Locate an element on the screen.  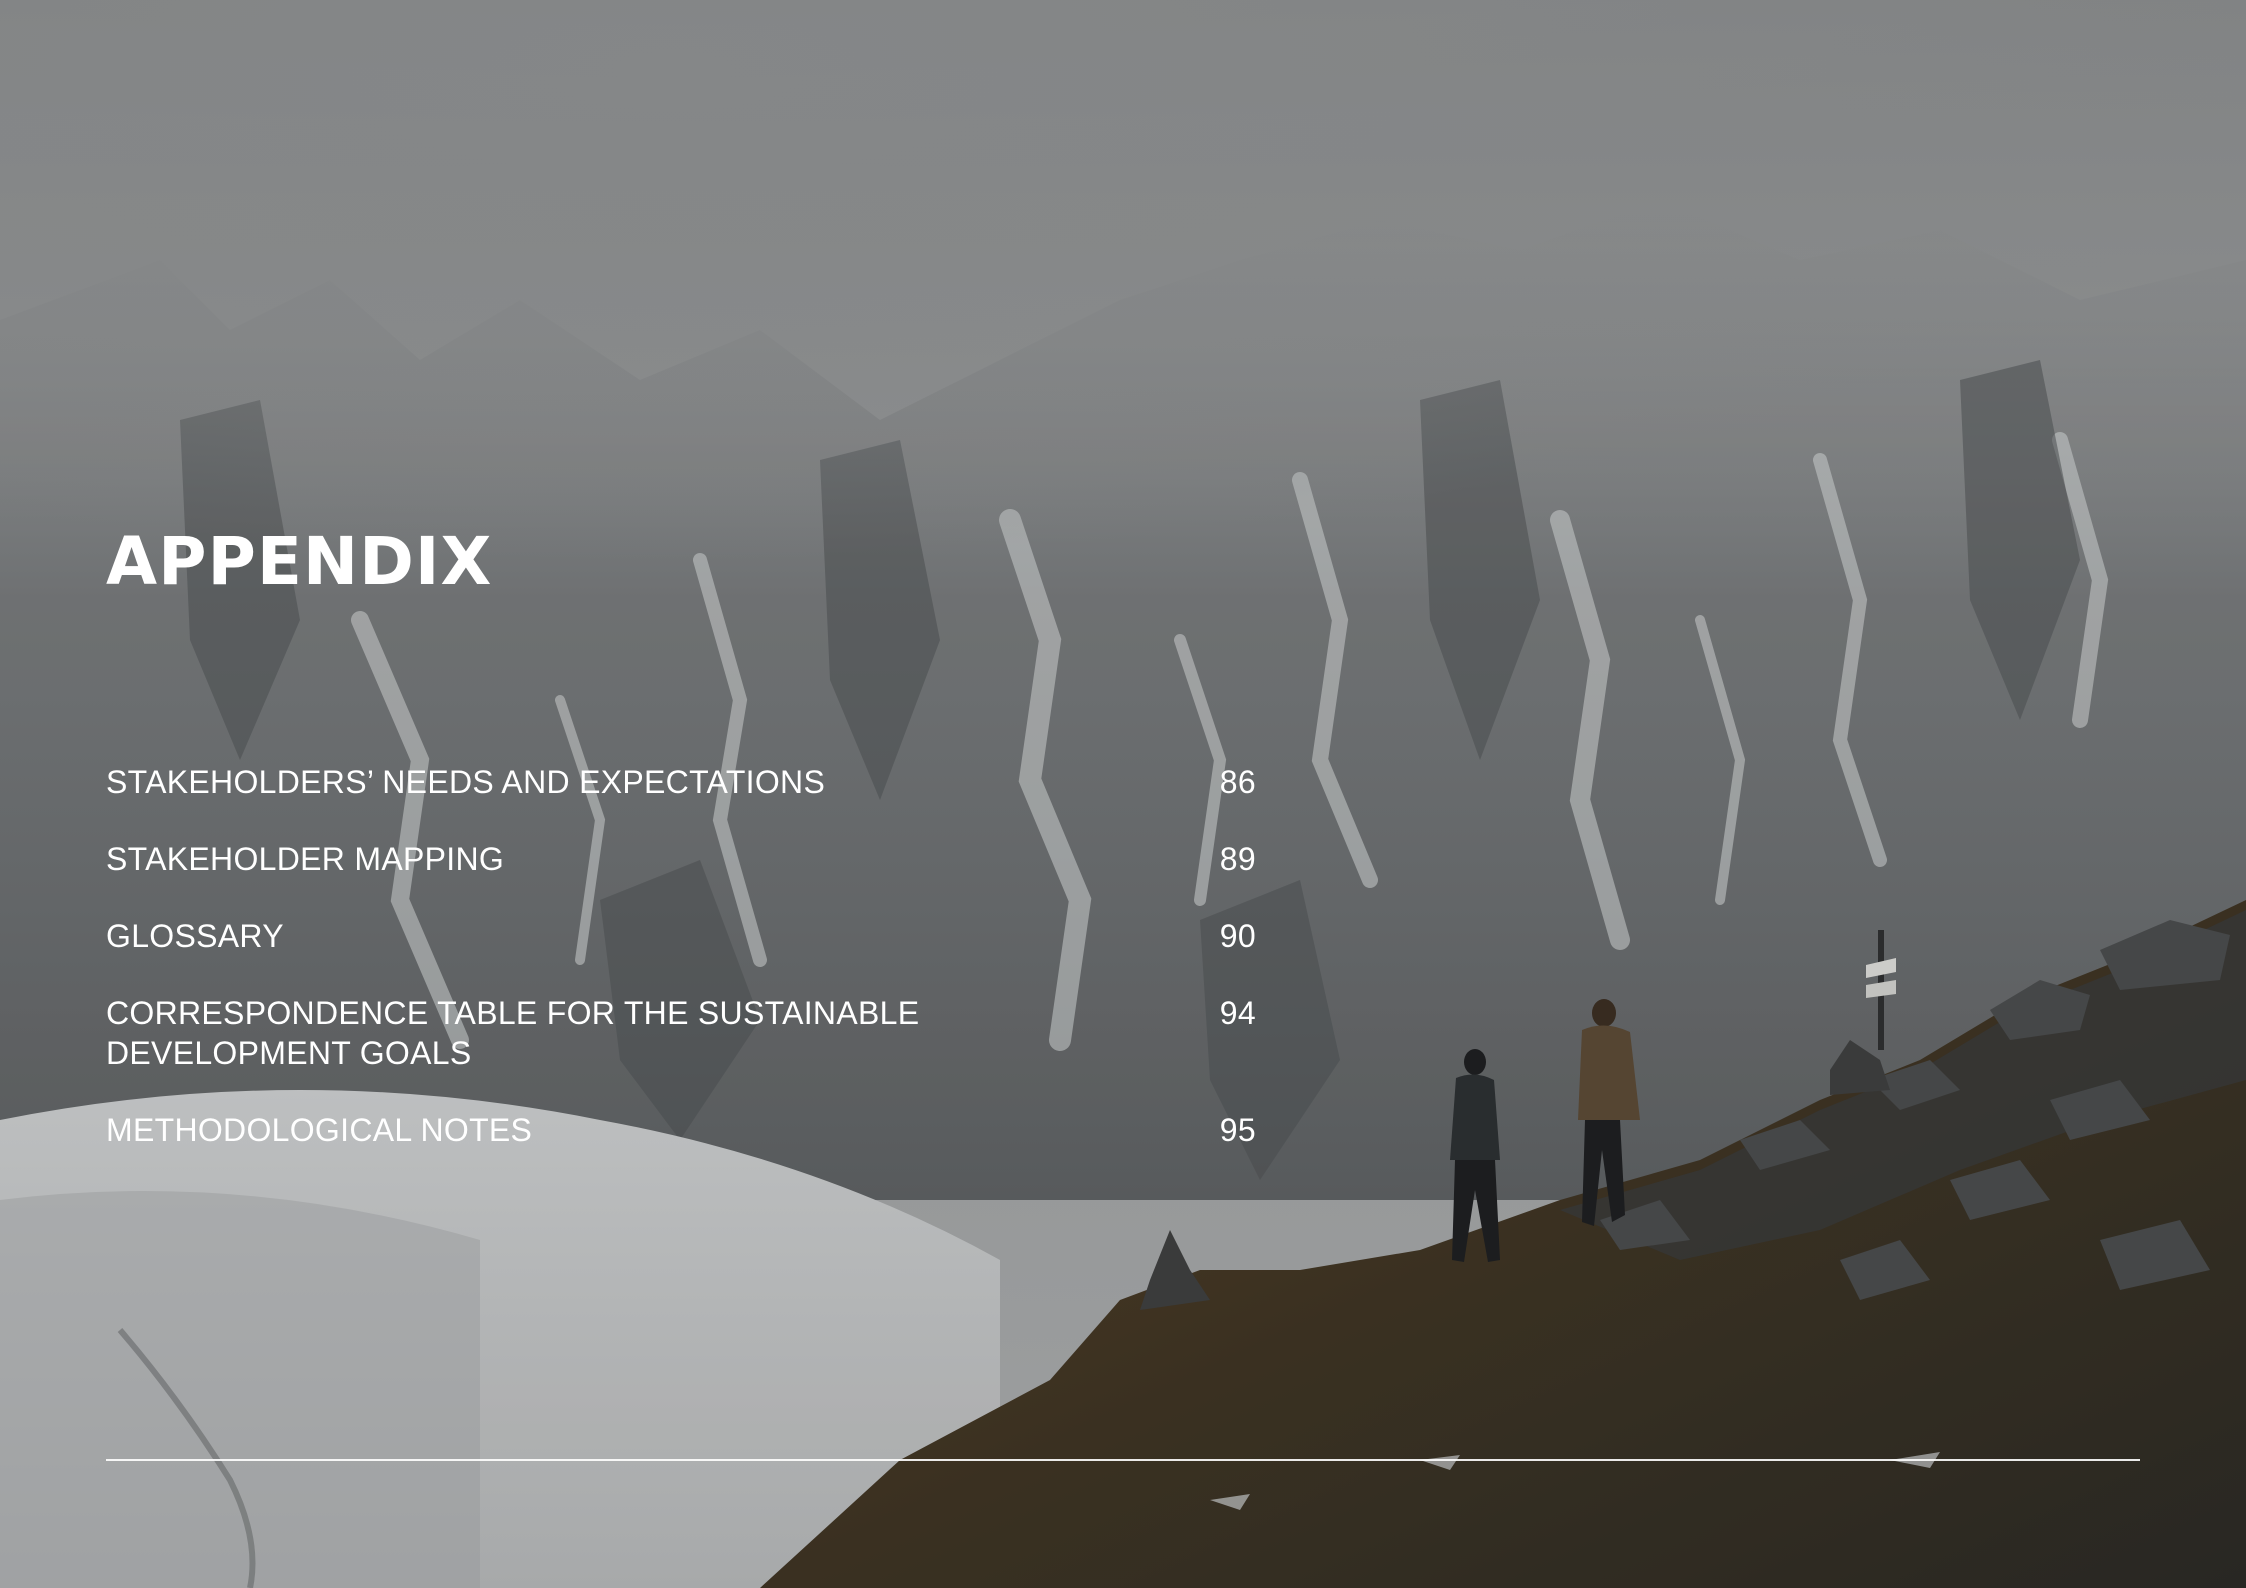
page-title: APPENDIX is located at coordinates (299, 561).